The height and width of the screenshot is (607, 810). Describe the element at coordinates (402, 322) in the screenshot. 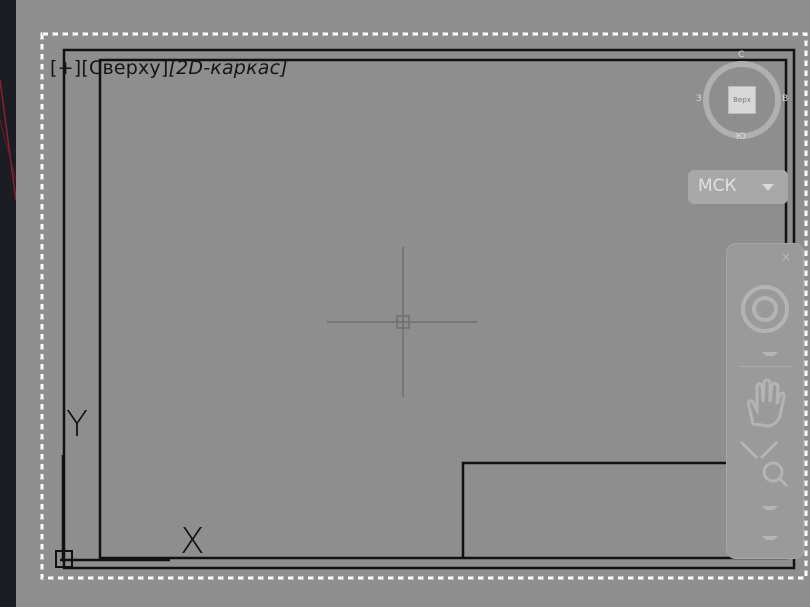

I see `crosshair-cursor` at that location.